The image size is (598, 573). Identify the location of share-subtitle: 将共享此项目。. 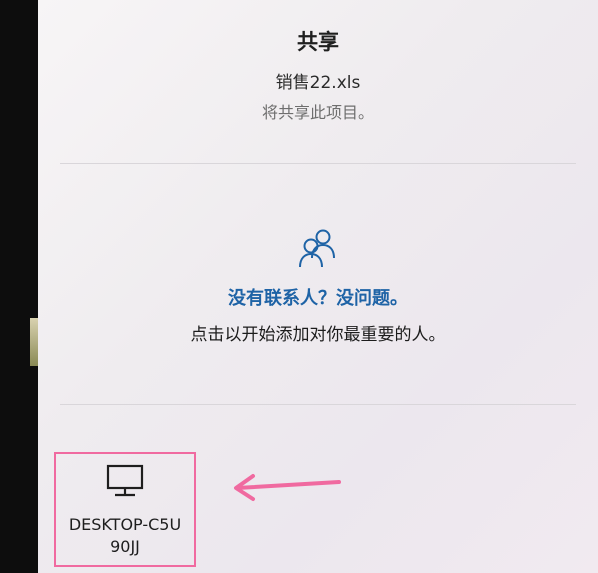
(317, 112).